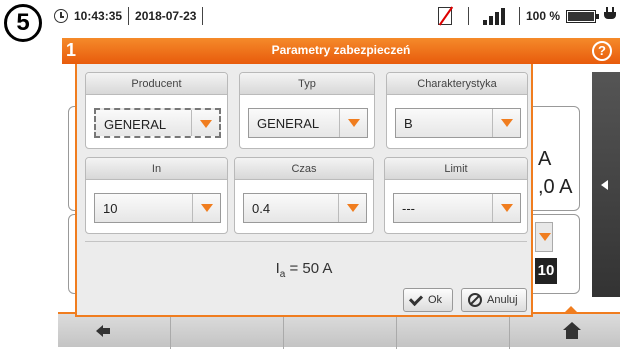 This screenshot has width=620, height=349. What do you see at coordinates (416, 298) in the screenshot?
I see `check-icon` at bounding box center [416, 298].